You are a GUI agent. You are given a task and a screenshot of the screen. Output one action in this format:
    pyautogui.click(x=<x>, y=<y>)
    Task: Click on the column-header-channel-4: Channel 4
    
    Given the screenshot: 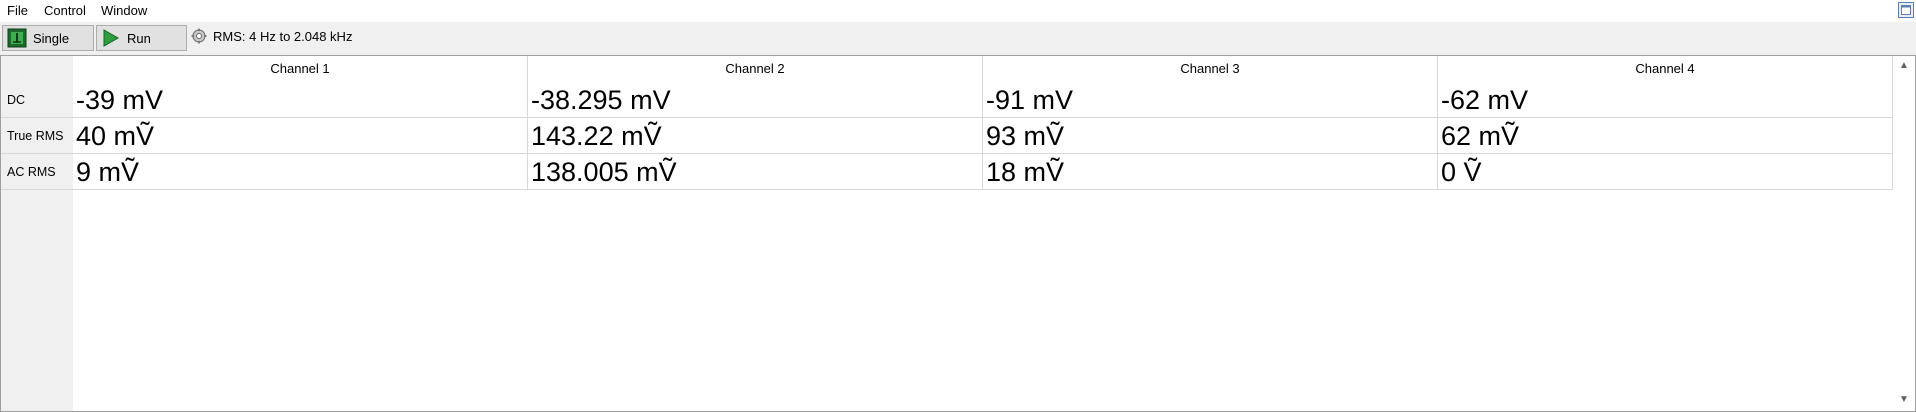 What is the action you would take?
    pyautogui.click(x=1665, y=69)
    